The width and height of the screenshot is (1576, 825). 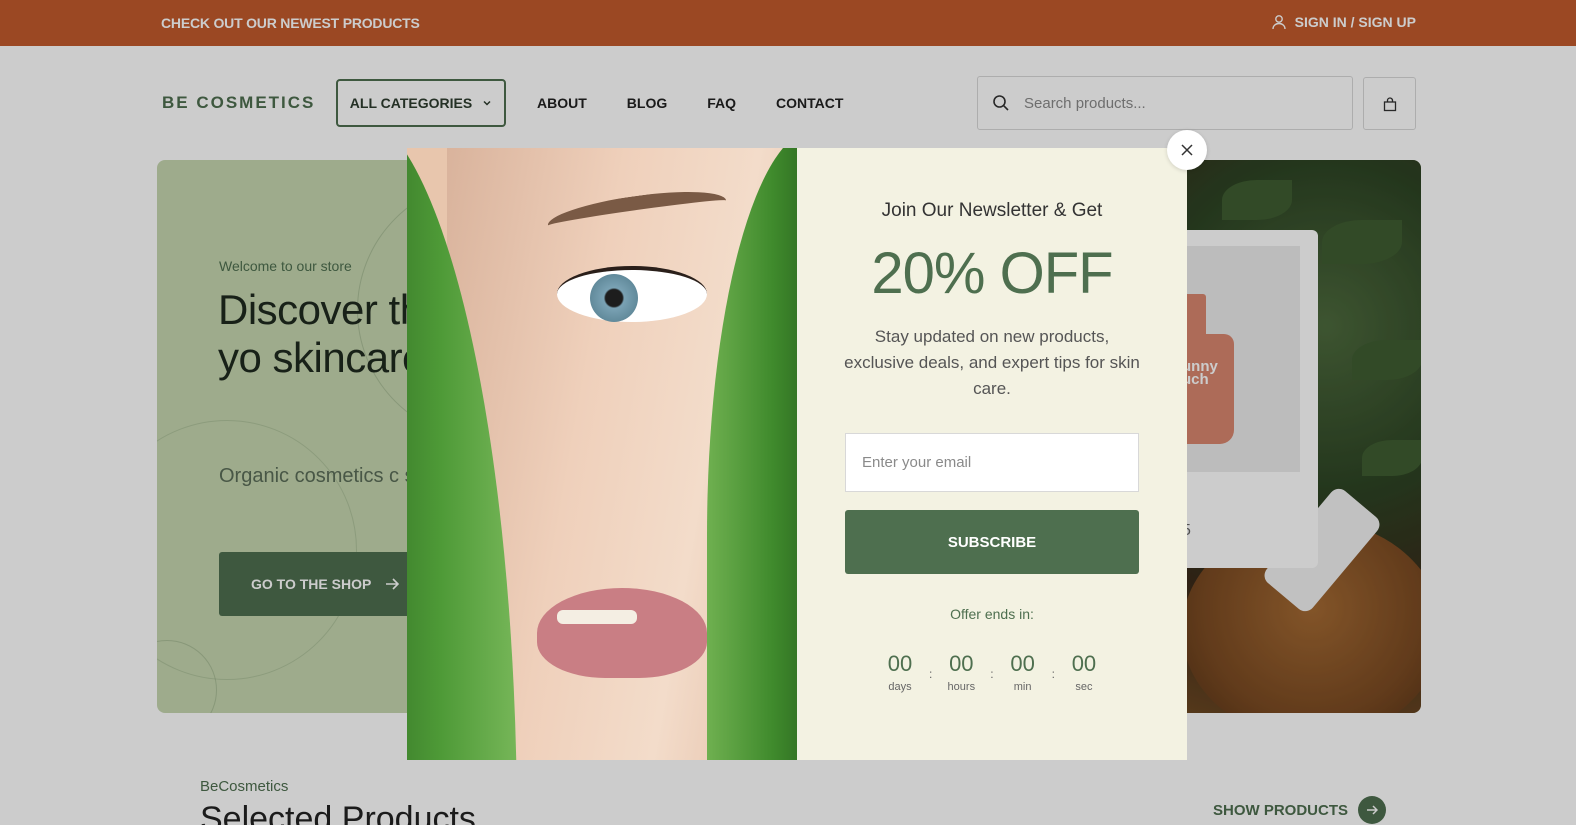 I want to click on close-modal-button, so click(x=1187, y=150).